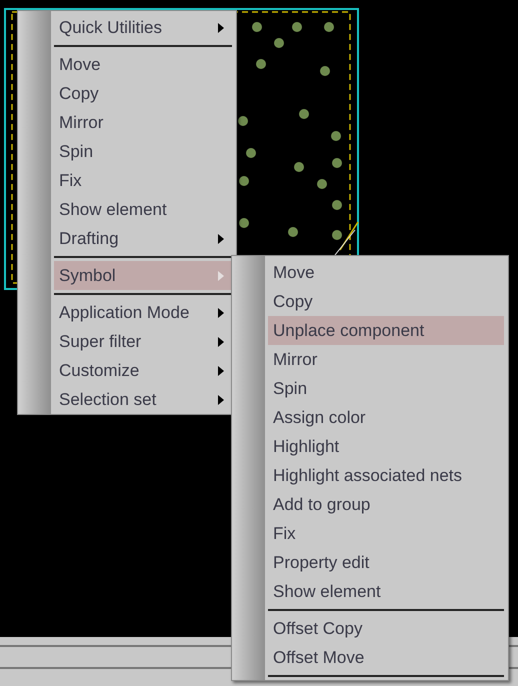 The width and height of the screenshot is (518, 686). What do you see at coordinates (143, 370) in the screenshot?
I see `menu-item: Customize` at bounding box center [143, 370].